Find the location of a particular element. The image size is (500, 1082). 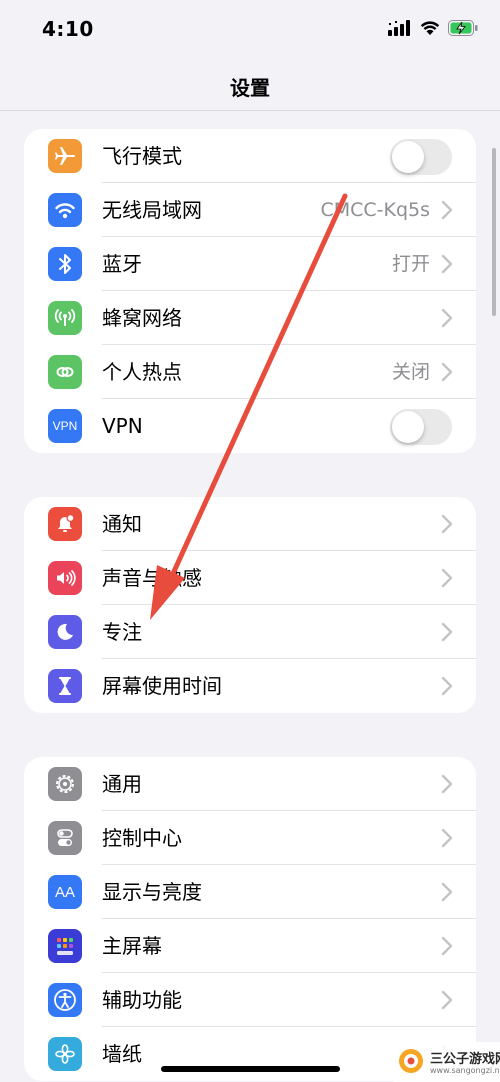

battery-charging-icon is located at coordinates (463, 28).